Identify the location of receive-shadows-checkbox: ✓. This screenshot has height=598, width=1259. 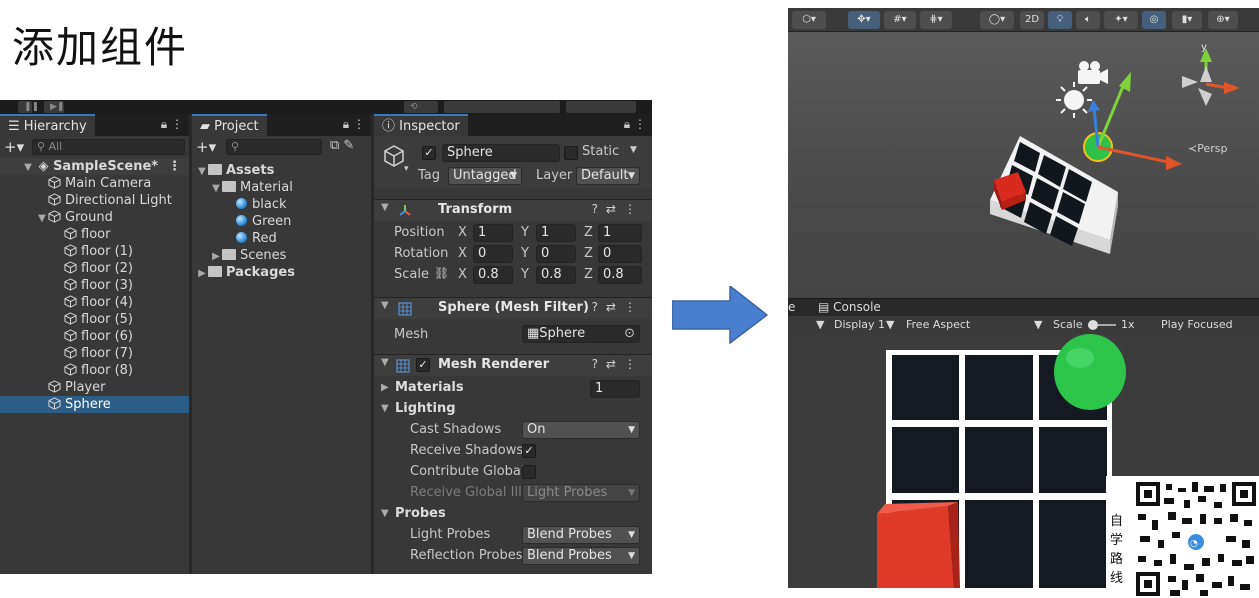
(529, 451).